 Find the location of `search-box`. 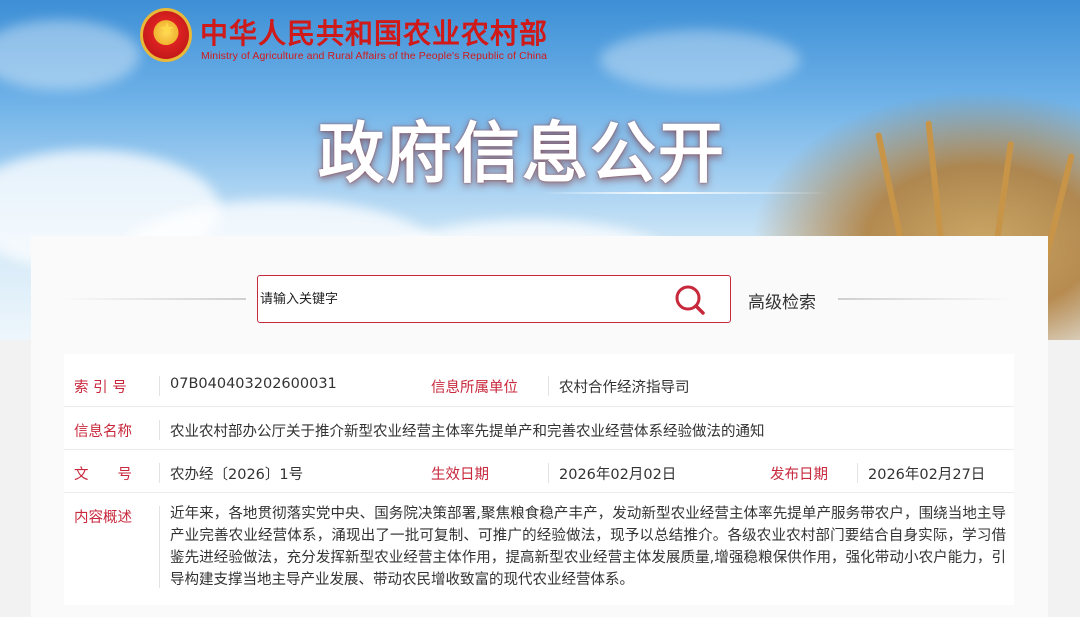

search-box is located at coordinates (494, 299).